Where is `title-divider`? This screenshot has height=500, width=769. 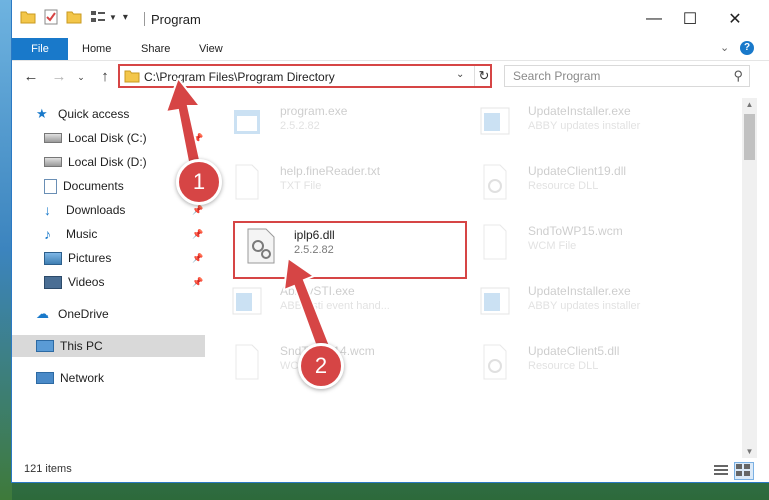 title-divider is located at coordinates (144, 19).